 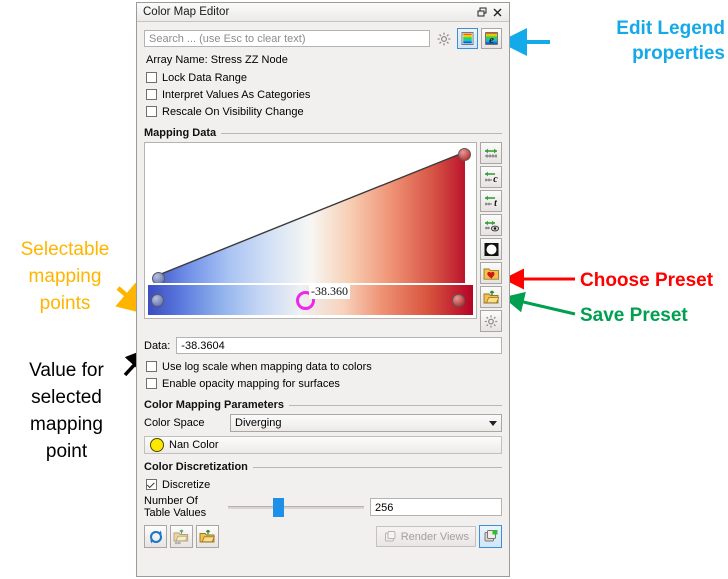 I want to click on number-of-table-values-input: 256, so click(x=436, y=507).